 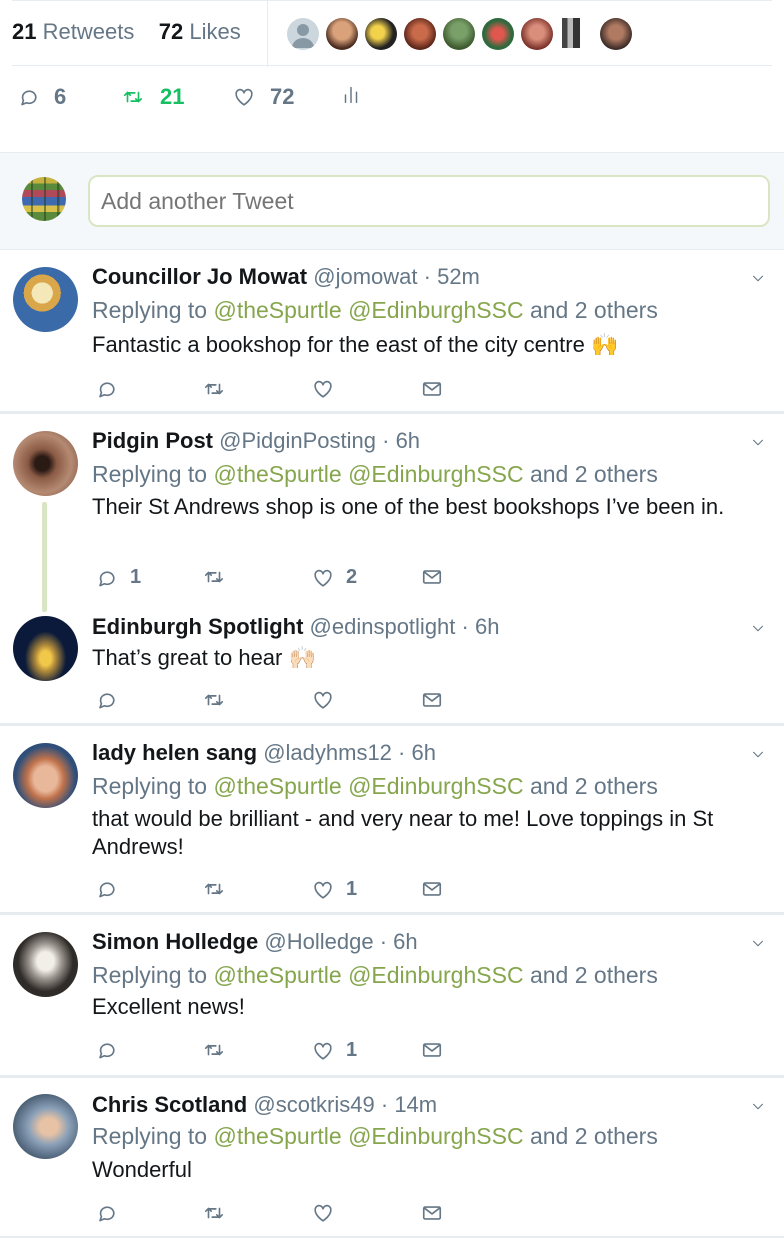 What do you see at coordinates (383, 626) in the screenshot?
I see `tweet-author-handle: @edinspotlight` at bounding box center [383, 626].